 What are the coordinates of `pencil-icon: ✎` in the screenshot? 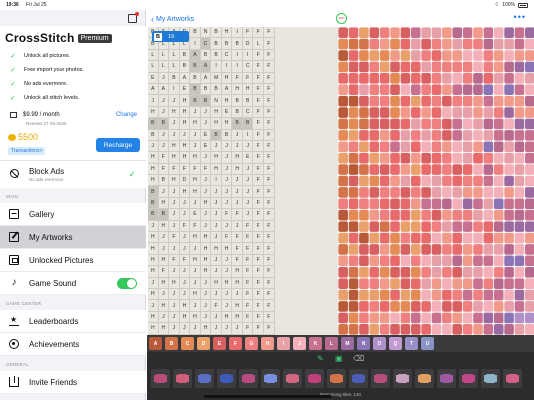 It's located at (321, 359).